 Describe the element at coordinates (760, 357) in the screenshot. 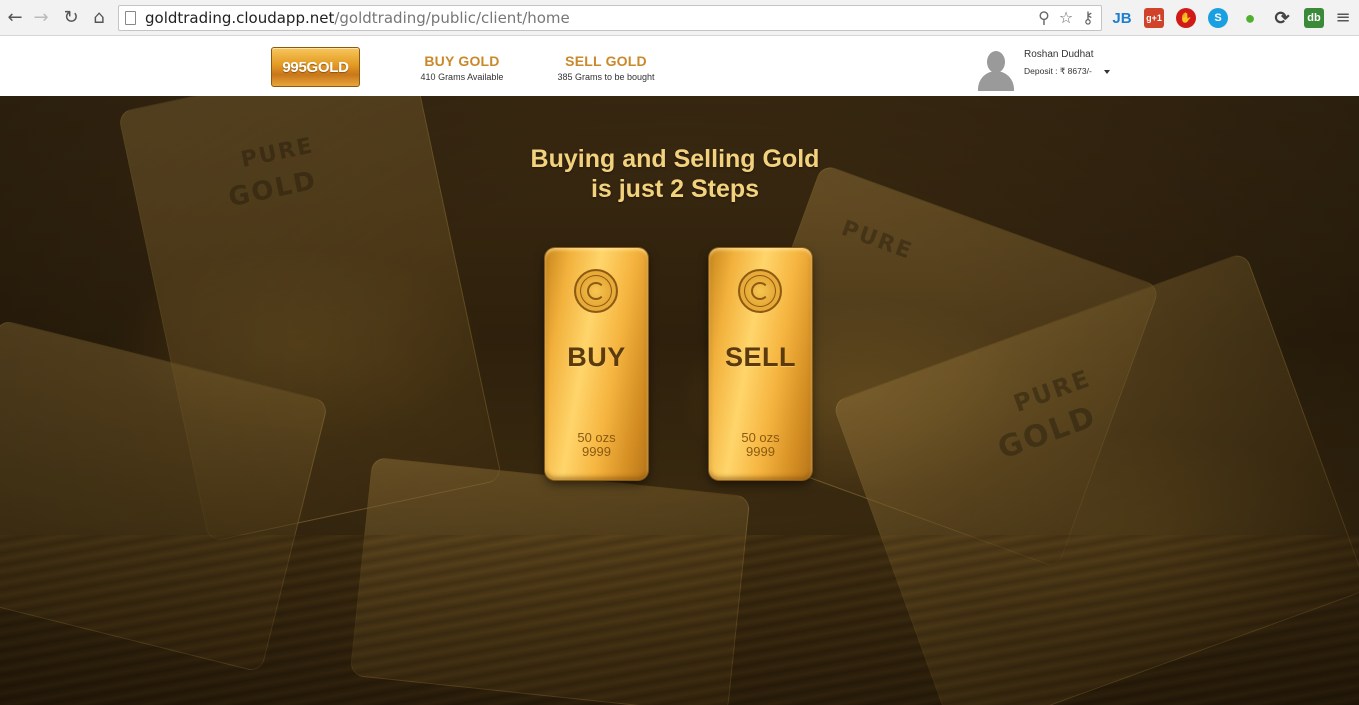

I see `sell-bar-label: SELL` at that location.